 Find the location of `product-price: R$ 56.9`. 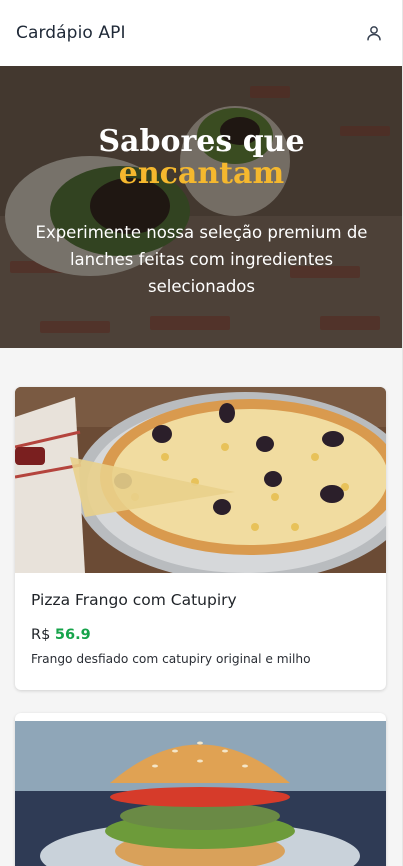

product-price: R$ 56.9 is located at coordinates (200, 635).